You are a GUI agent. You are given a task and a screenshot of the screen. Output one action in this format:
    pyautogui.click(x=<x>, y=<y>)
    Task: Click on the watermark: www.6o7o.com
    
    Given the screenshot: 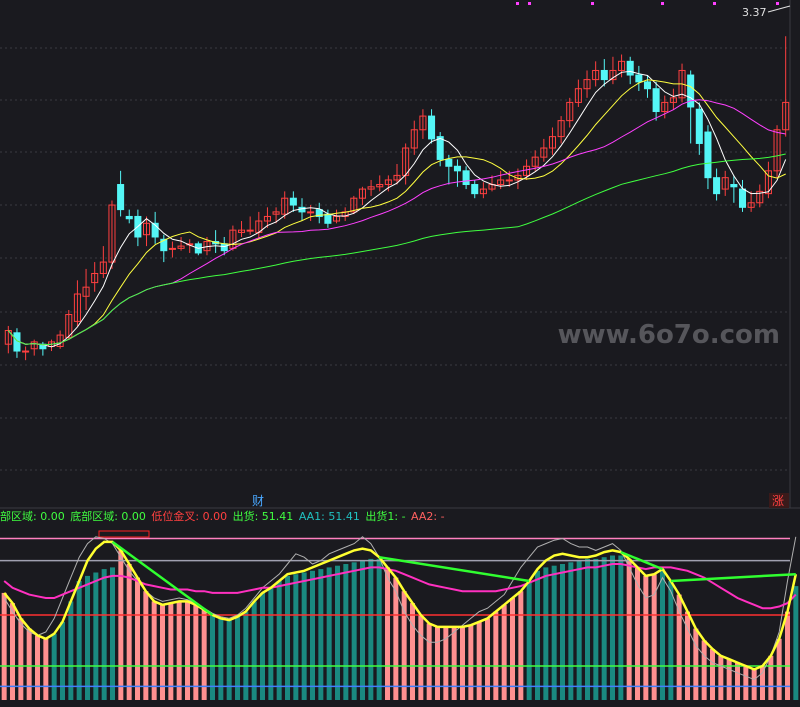 What is the action you would take?
    pyautogui.click(x=669, y=335)
    